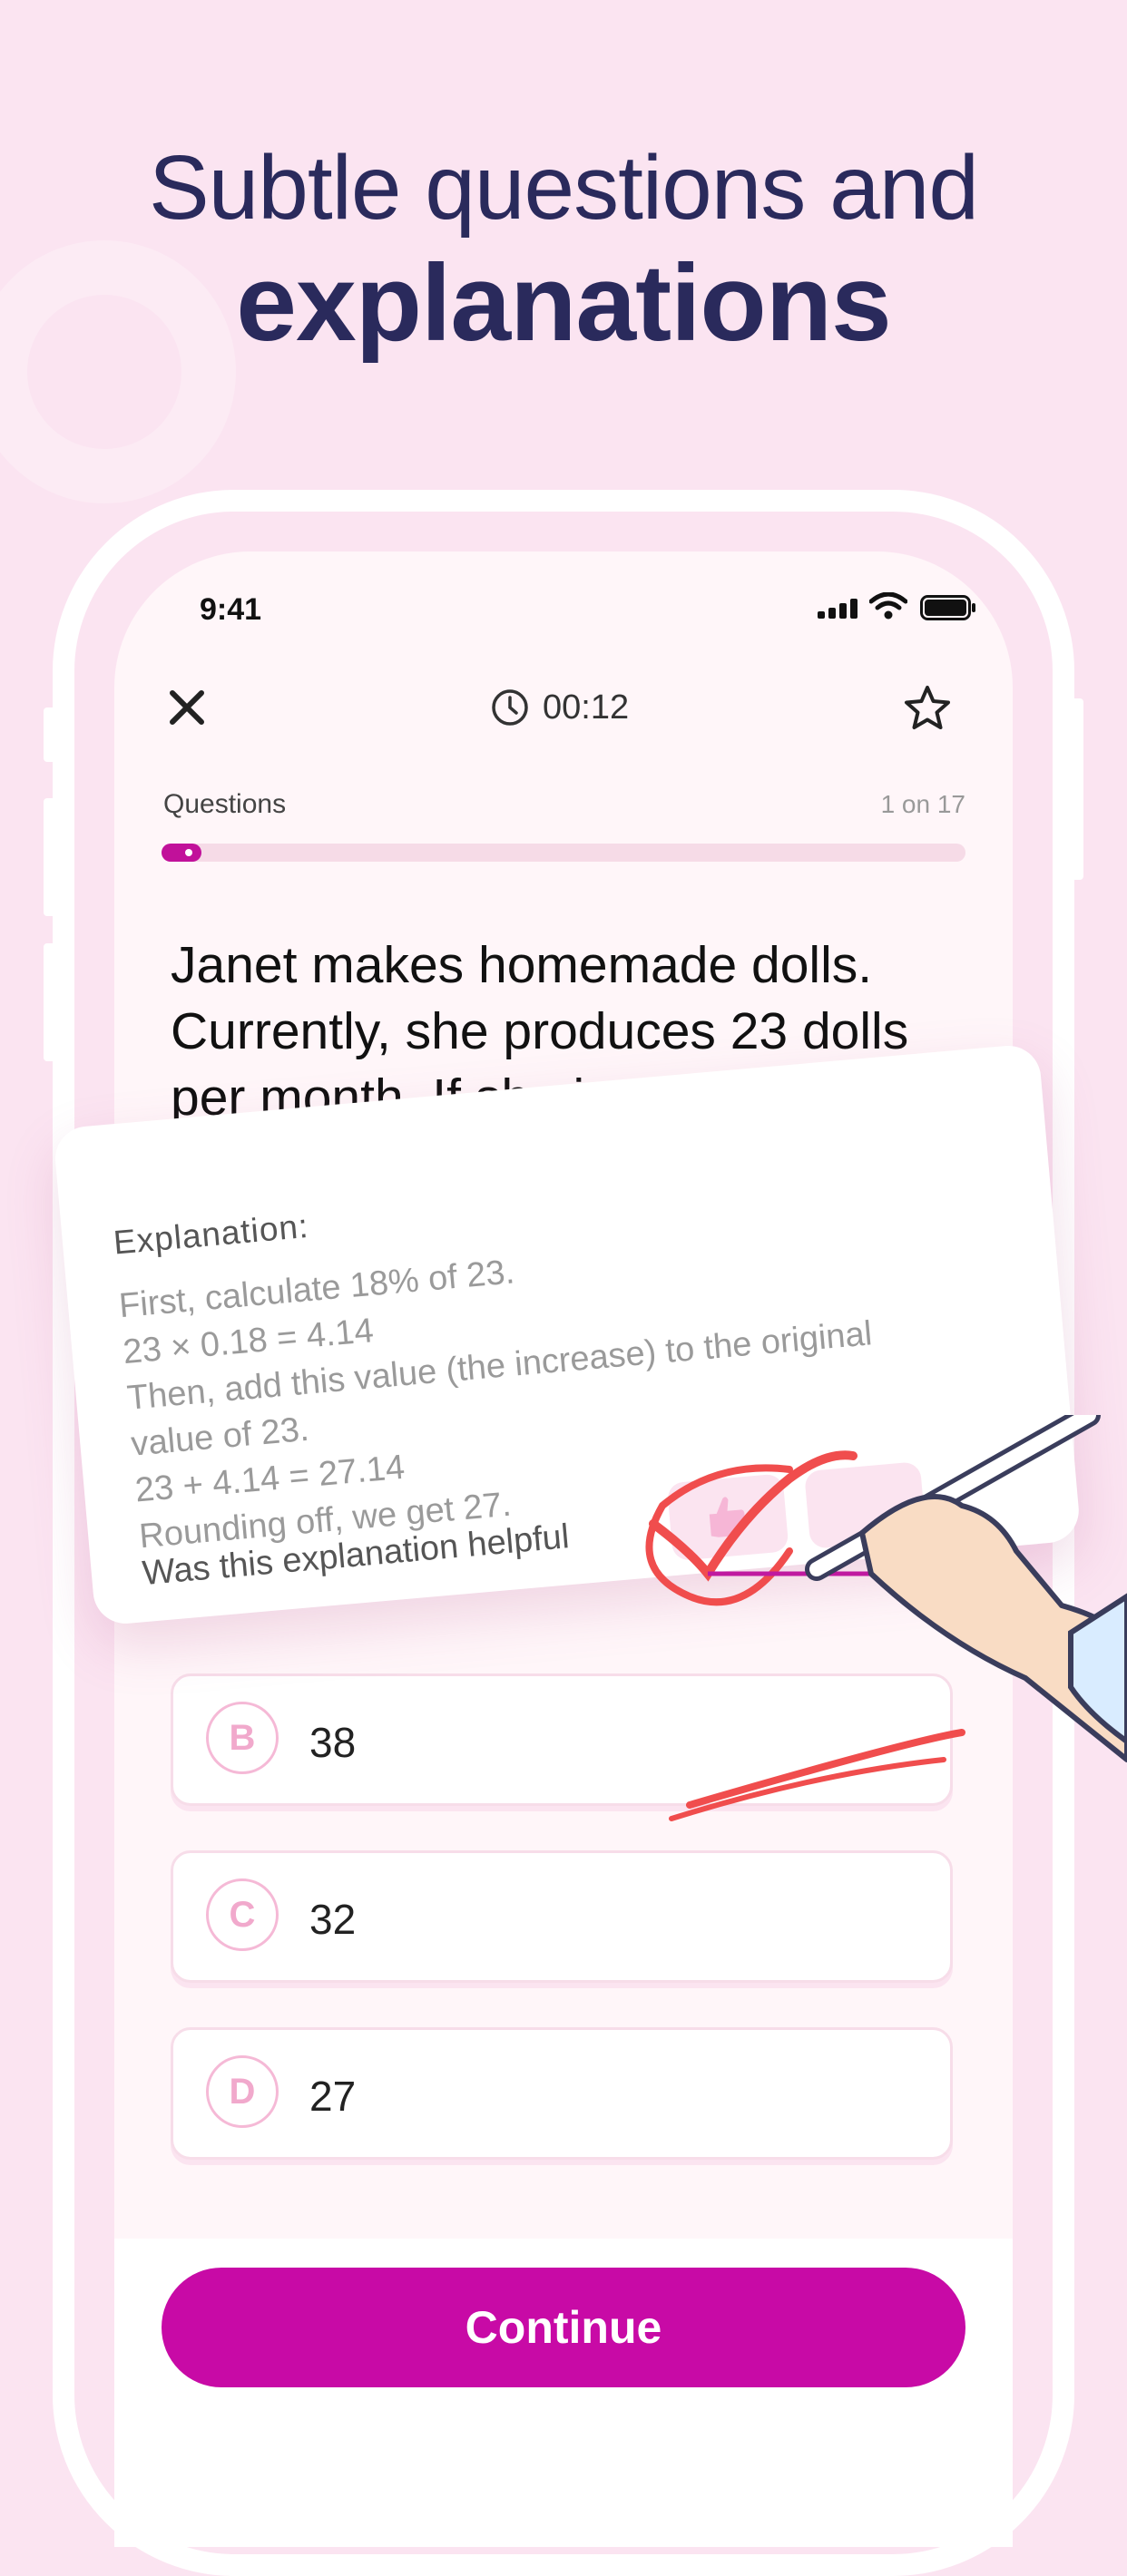  Describe the element at coordinates (947, 607) in the screenshot. I see `battery-icon` at that location.